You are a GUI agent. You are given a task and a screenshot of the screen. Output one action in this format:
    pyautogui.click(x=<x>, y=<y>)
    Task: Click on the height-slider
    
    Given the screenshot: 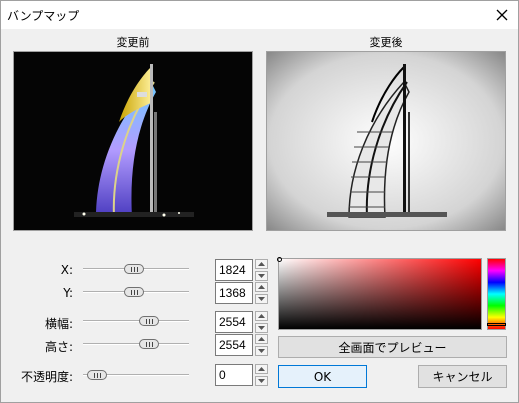 What is the action you would take?
    pyautogui.click(x=136, y=344)
    